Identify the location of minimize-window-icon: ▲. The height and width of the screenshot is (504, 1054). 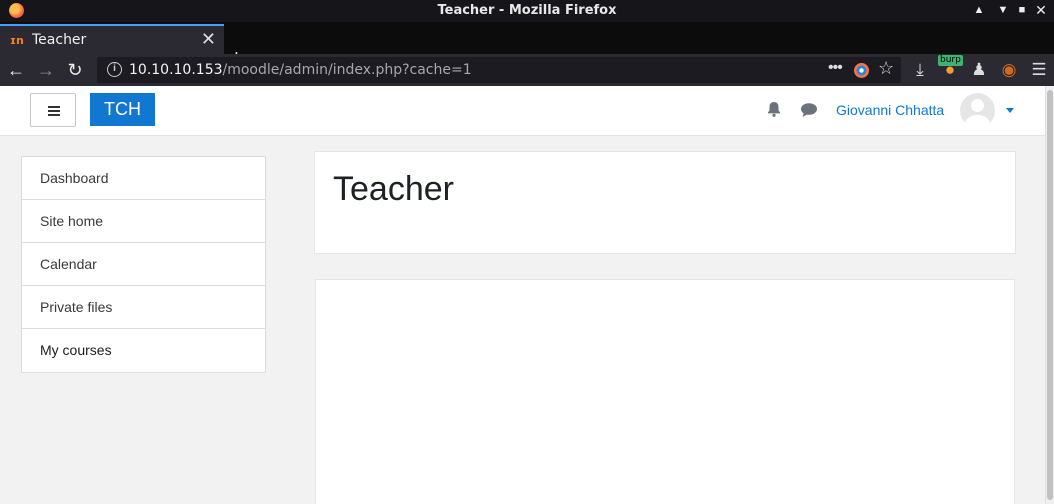
(979, 10).